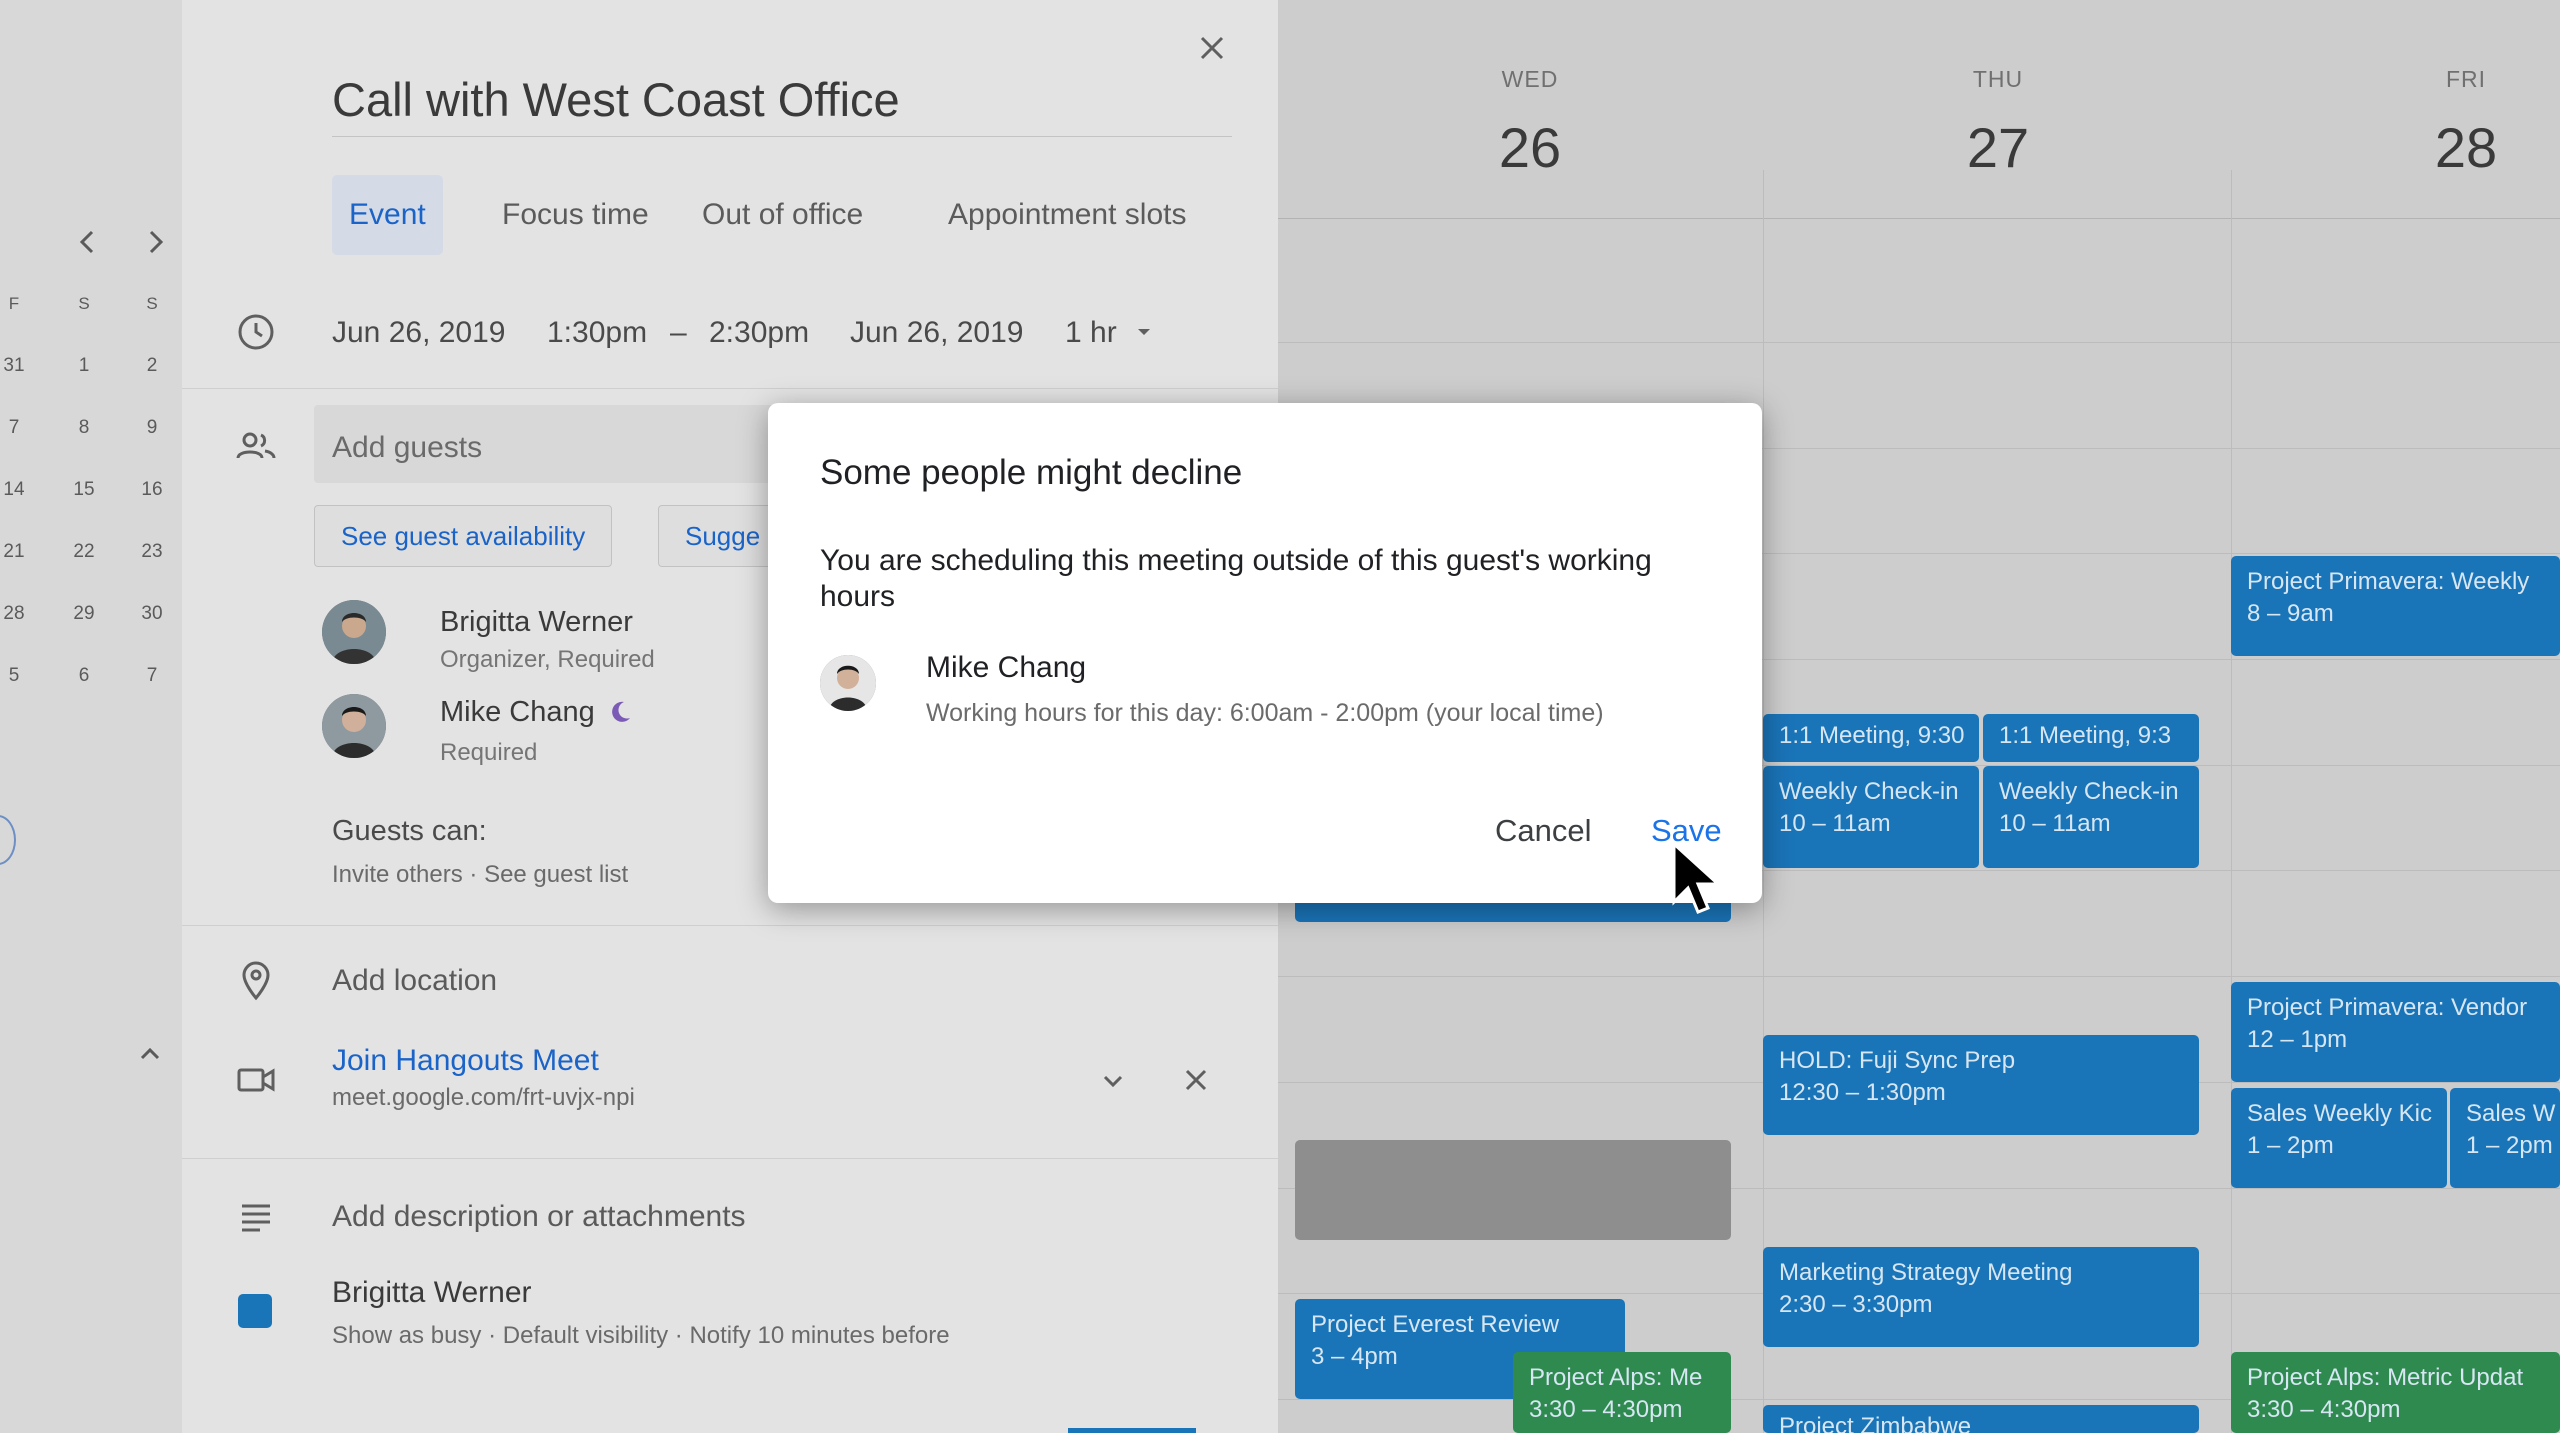 The height and width of the screenshot is (1433, 2560). Describe the element at coordinates (1435, 1324) in the screenshot. I see `event-title: Project Everest Review` at that location.